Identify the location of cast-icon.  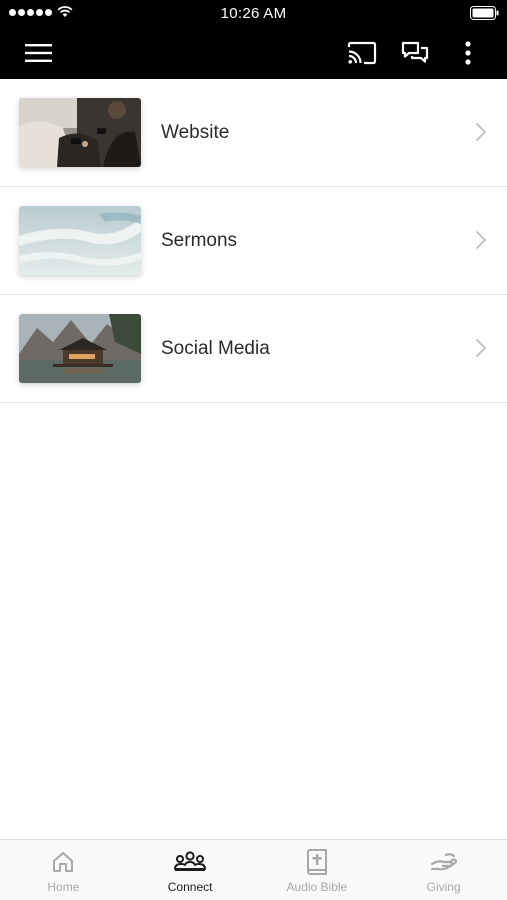
(362, 52).